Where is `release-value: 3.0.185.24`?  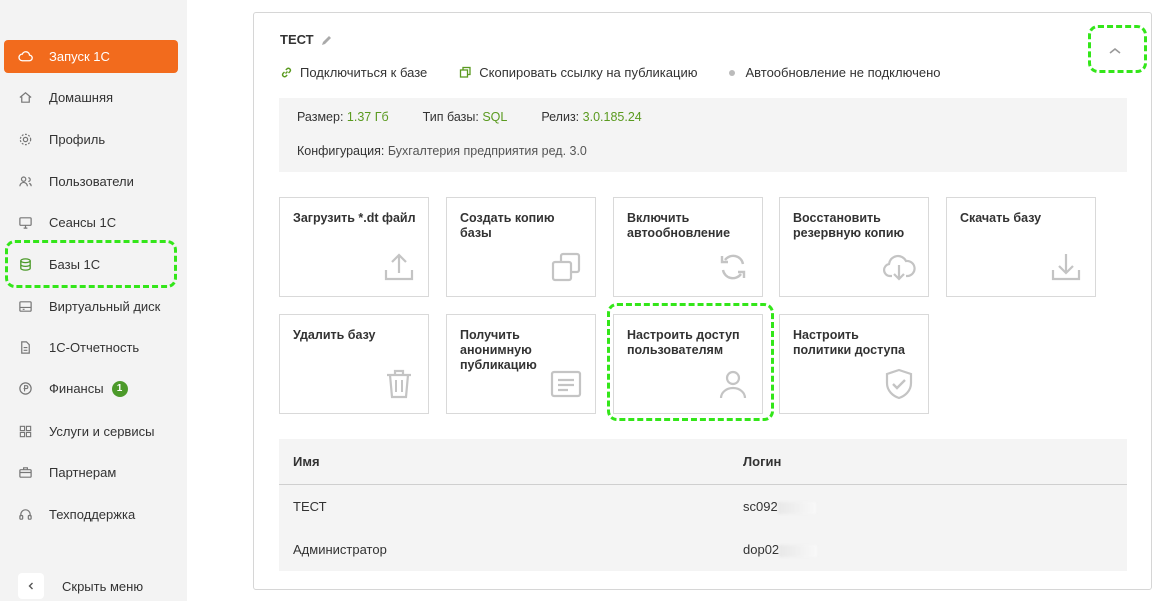 release-value: 3.0.185.24 is located at coordinates (612, 117).